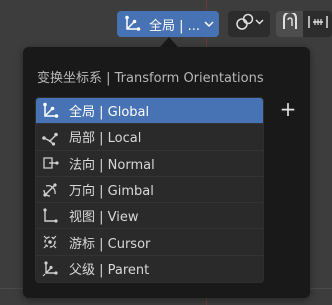 The width and height of the screenshot is (332, 305). What do you see at coordinates (109, 271) in the screenshot?
I see `orientation-item-label: 父级 | Parent` at bounding box center [109, 271].